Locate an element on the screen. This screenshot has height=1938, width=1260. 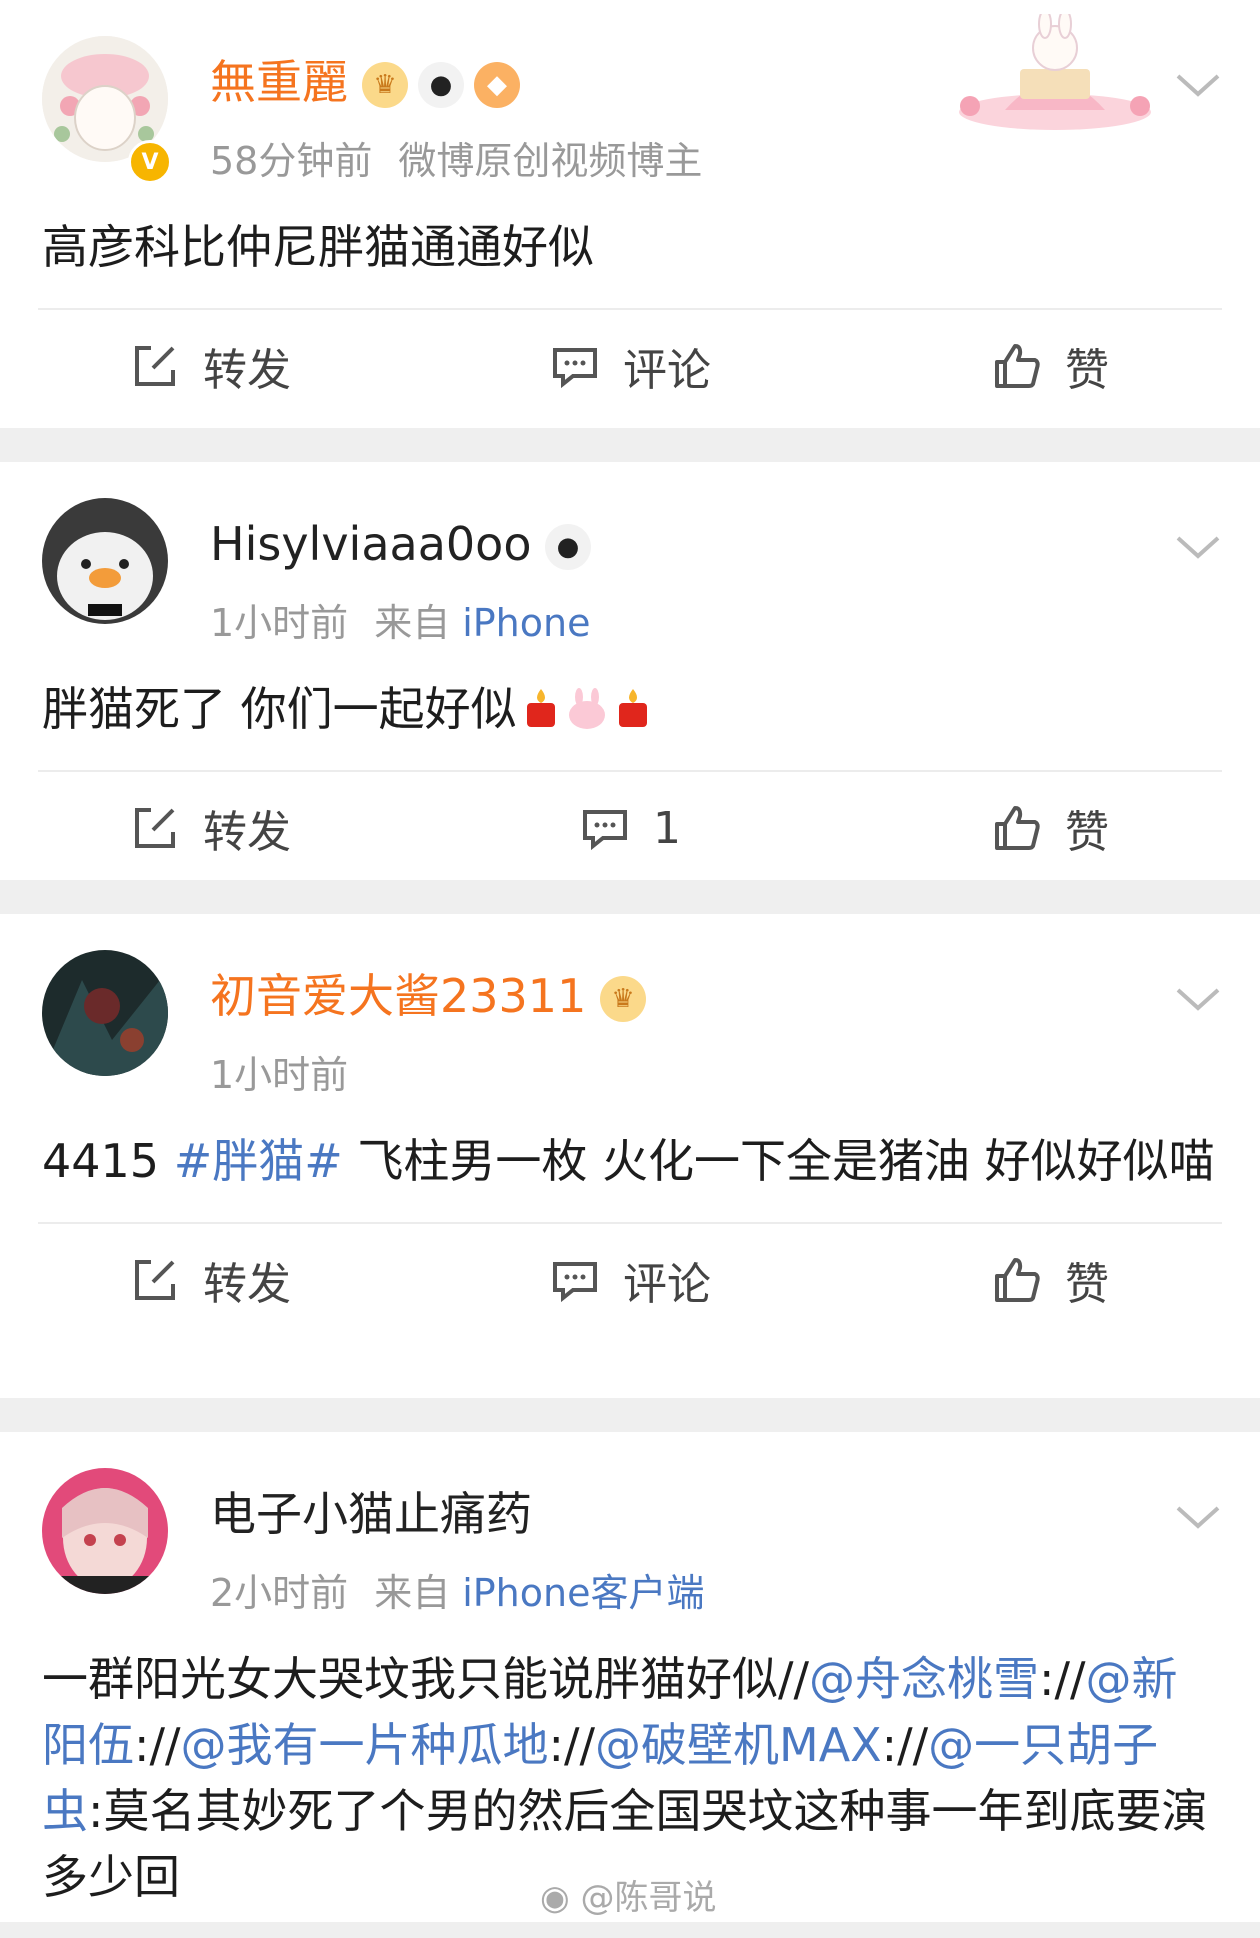
post-time: 58分钟前 is located at coordinates (291, 161).